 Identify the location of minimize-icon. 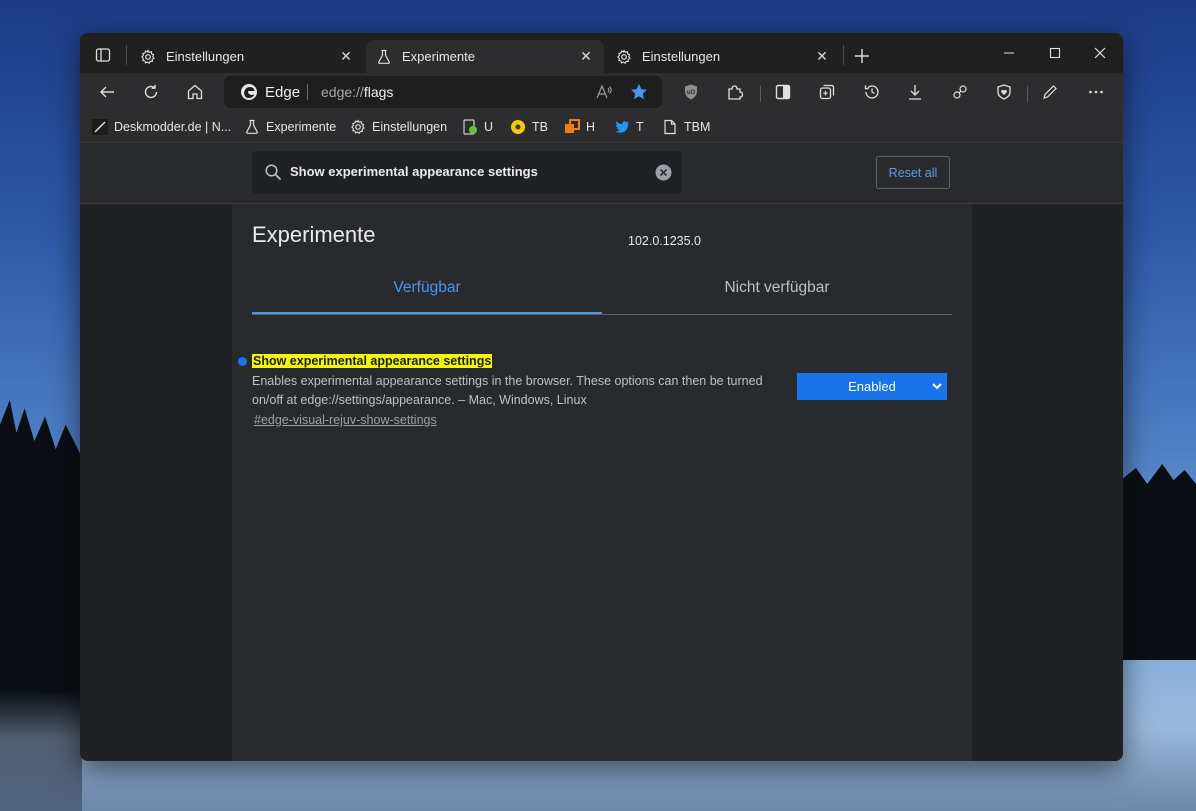
(1009, 53).